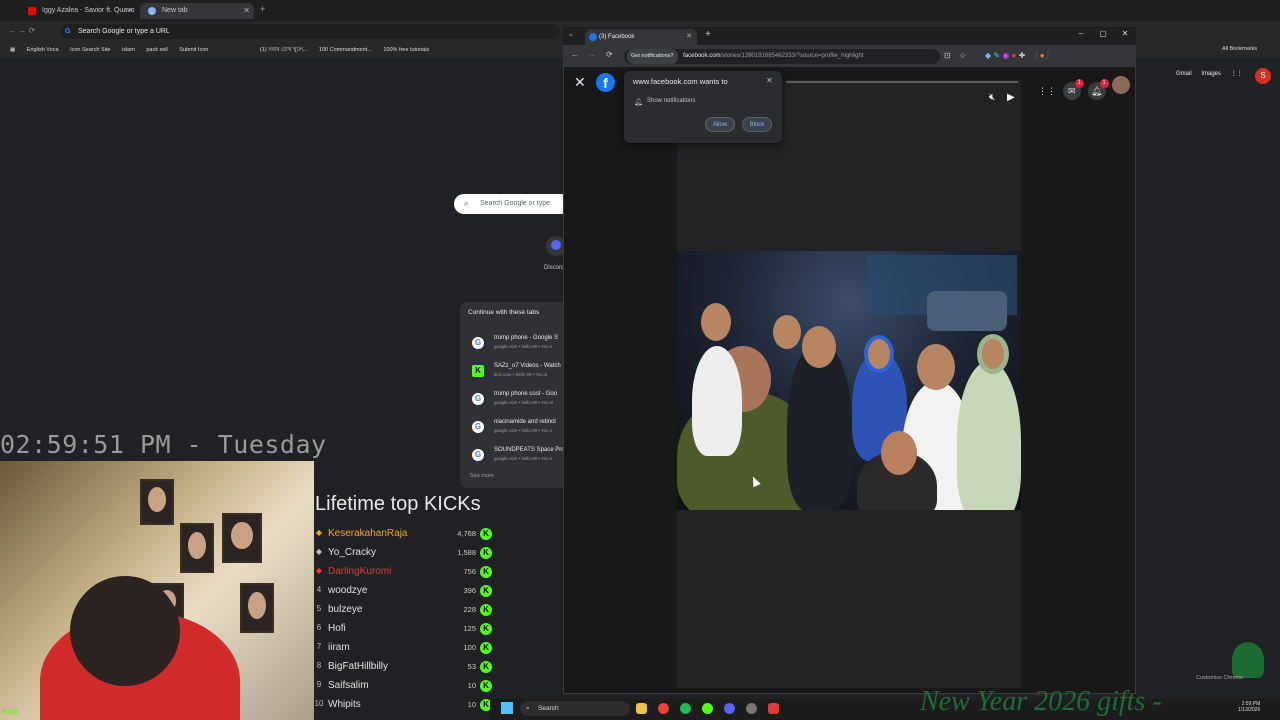 This screenshot has height=720, width=1280. I want to click on reload-icon: ⟳, so click(609, 54).